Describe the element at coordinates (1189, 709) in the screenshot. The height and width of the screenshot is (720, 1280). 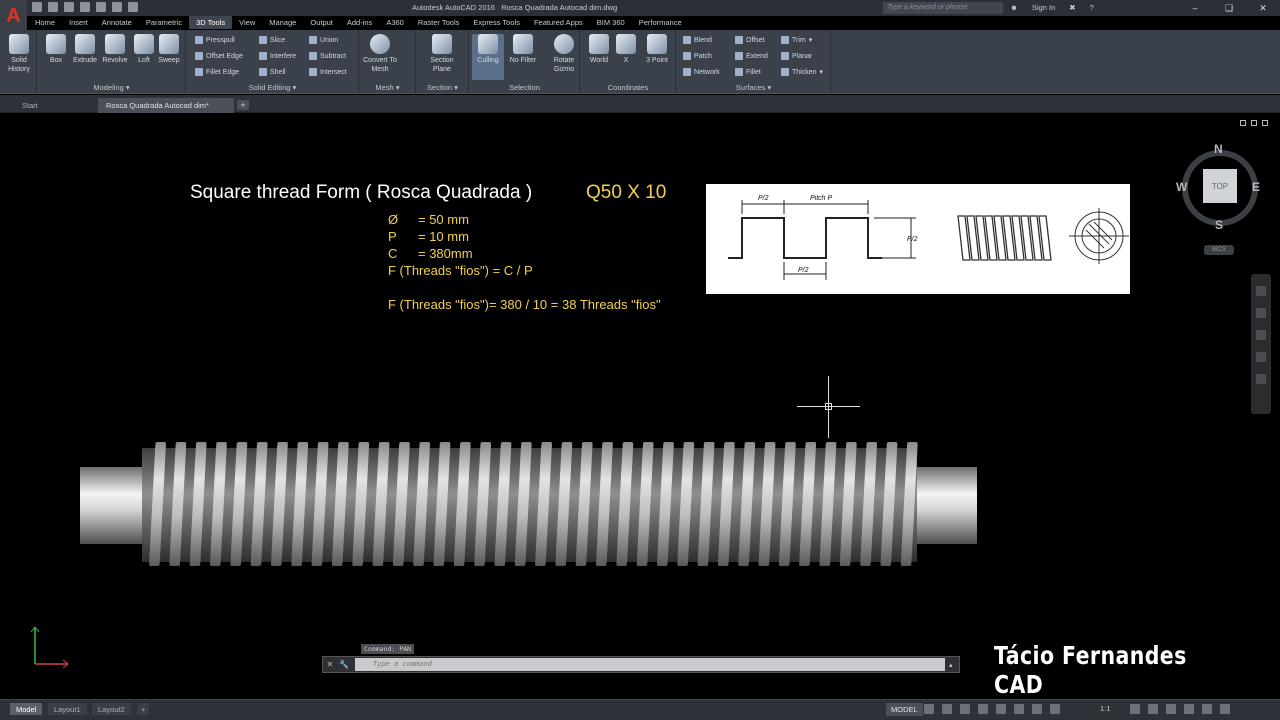
I see `hardware-acceleration-icon` at that location.